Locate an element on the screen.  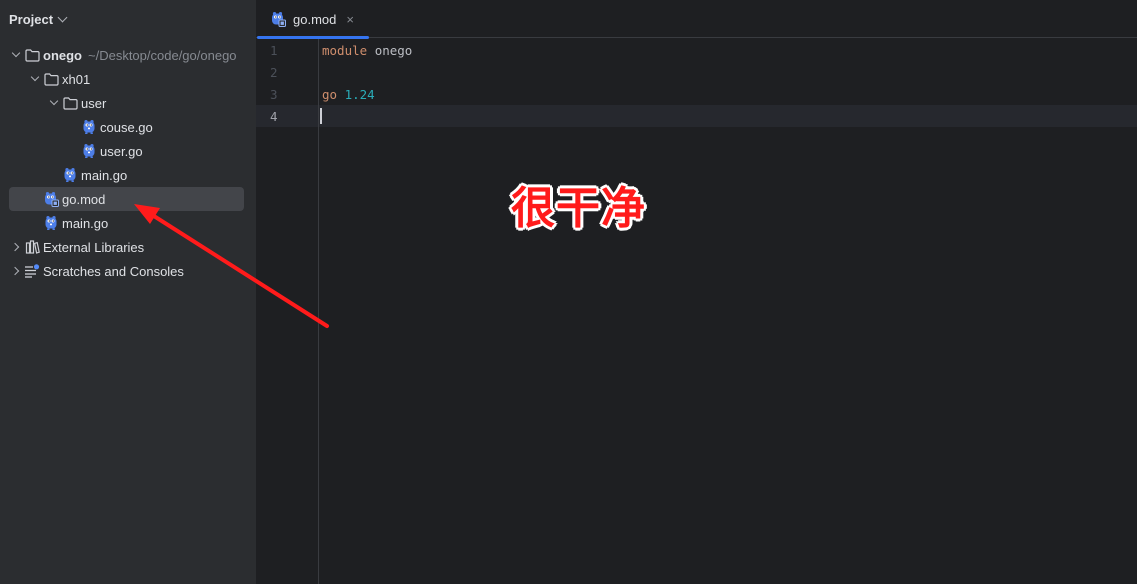
annotation-arrow-head is located at coordinates (147, 214).